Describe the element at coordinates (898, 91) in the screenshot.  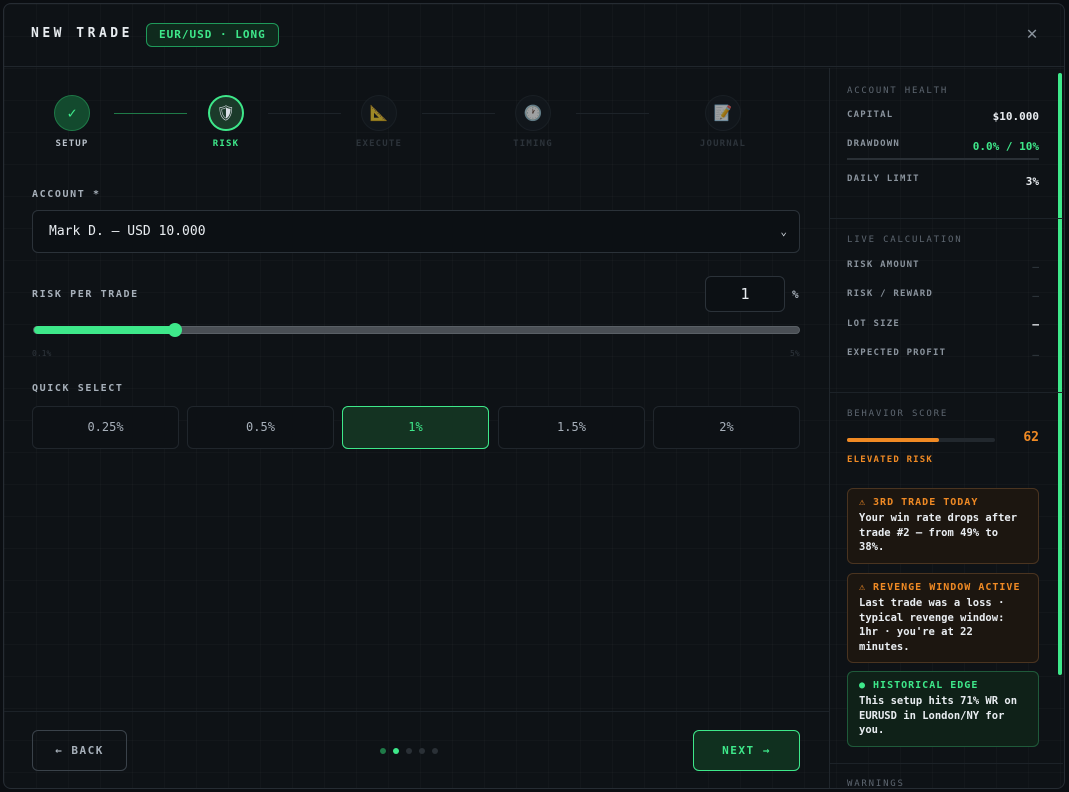
I see `account-health-title: ACCOUNT HEALTH` at that location.